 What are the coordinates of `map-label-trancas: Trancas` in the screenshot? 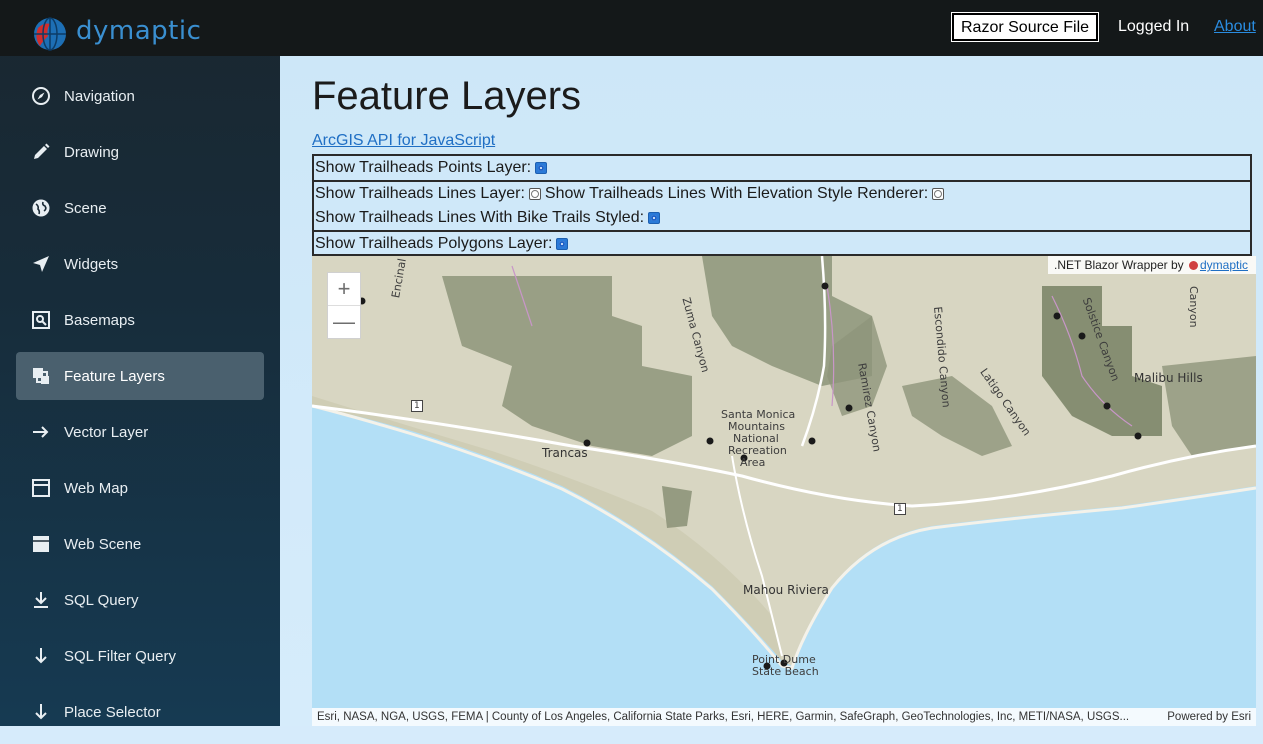 It's located at (565, 453).